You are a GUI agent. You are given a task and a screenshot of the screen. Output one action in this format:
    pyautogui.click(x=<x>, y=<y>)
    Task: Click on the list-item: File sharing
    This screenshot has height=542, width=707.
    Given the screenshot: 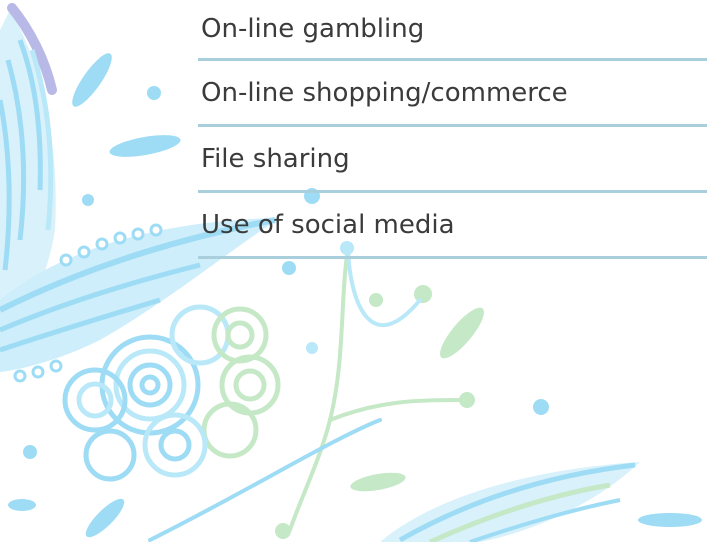 What is the action you would take?
    pyautogui.click(x=452, y=160)
    